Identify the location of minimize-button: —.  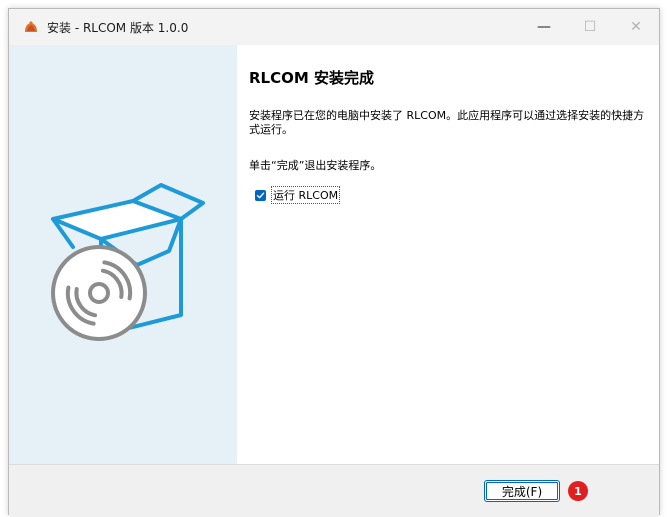
(544, 27).